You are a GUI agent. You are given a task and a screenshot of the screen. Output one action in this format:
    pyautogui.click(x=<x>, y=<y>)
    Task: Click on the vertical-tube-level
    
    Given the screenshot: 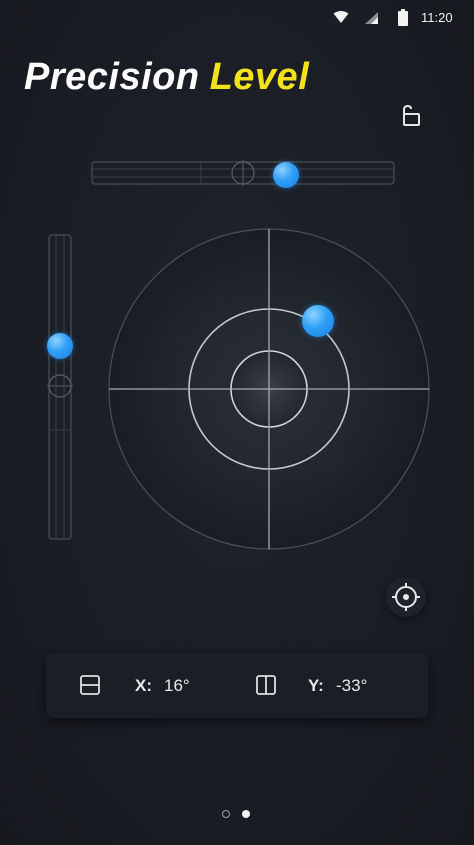 What is the action you would take?
    pyautogui.click(x=60, y=387)
    